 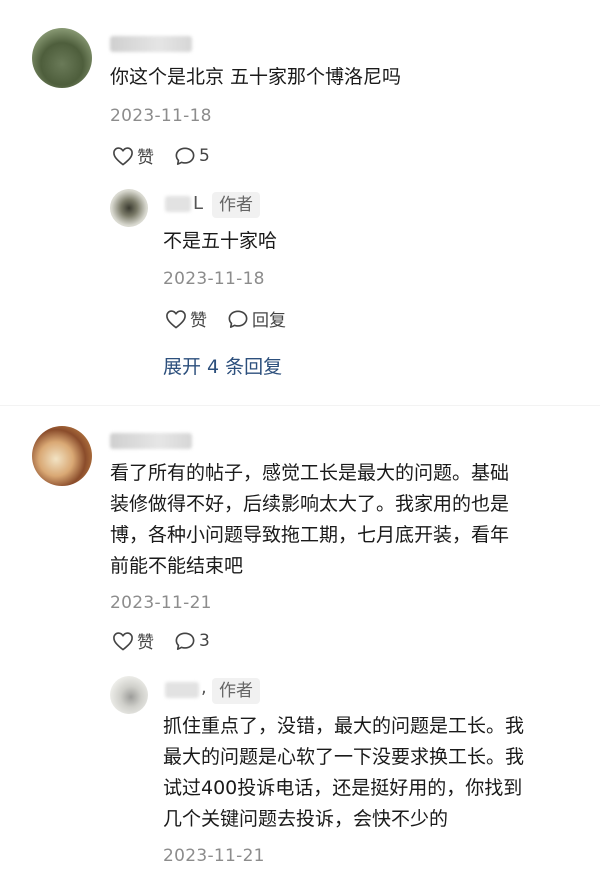 What do you see at coordinates (310, 504) in the screenshot?
I see `comment-text-line: 装修做得不好，后续影响太大了。我家用的也是` at bounding box center [310, 504].